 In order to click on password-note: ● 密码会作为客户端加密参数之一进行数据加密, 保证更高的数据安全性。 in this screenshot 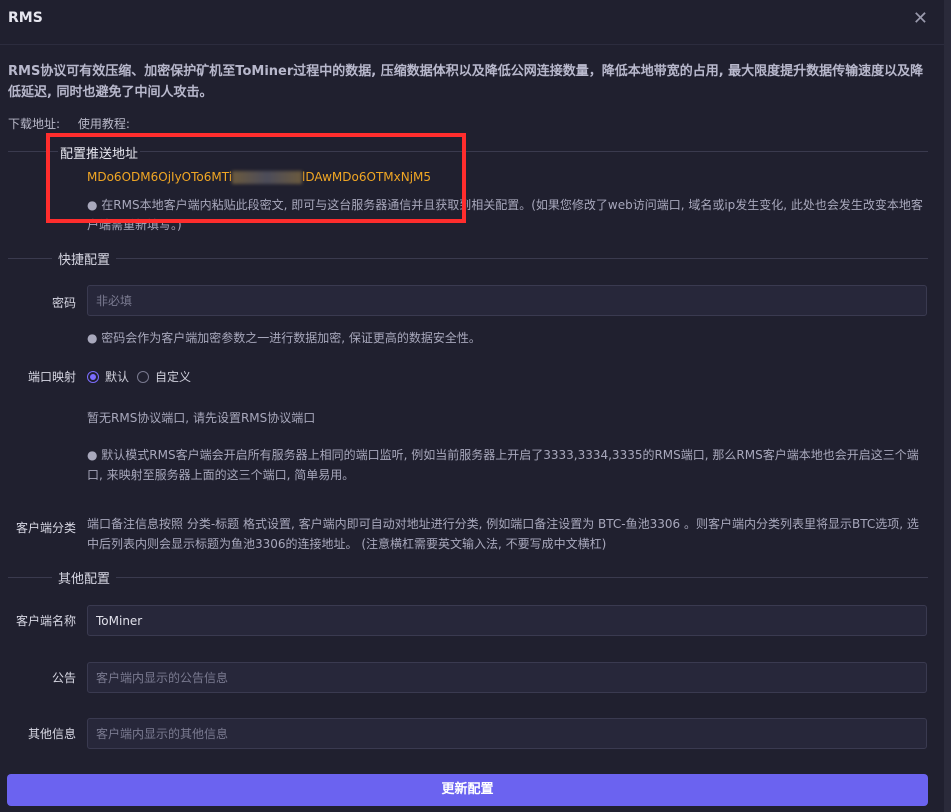, I will do `click(284, 338)`.